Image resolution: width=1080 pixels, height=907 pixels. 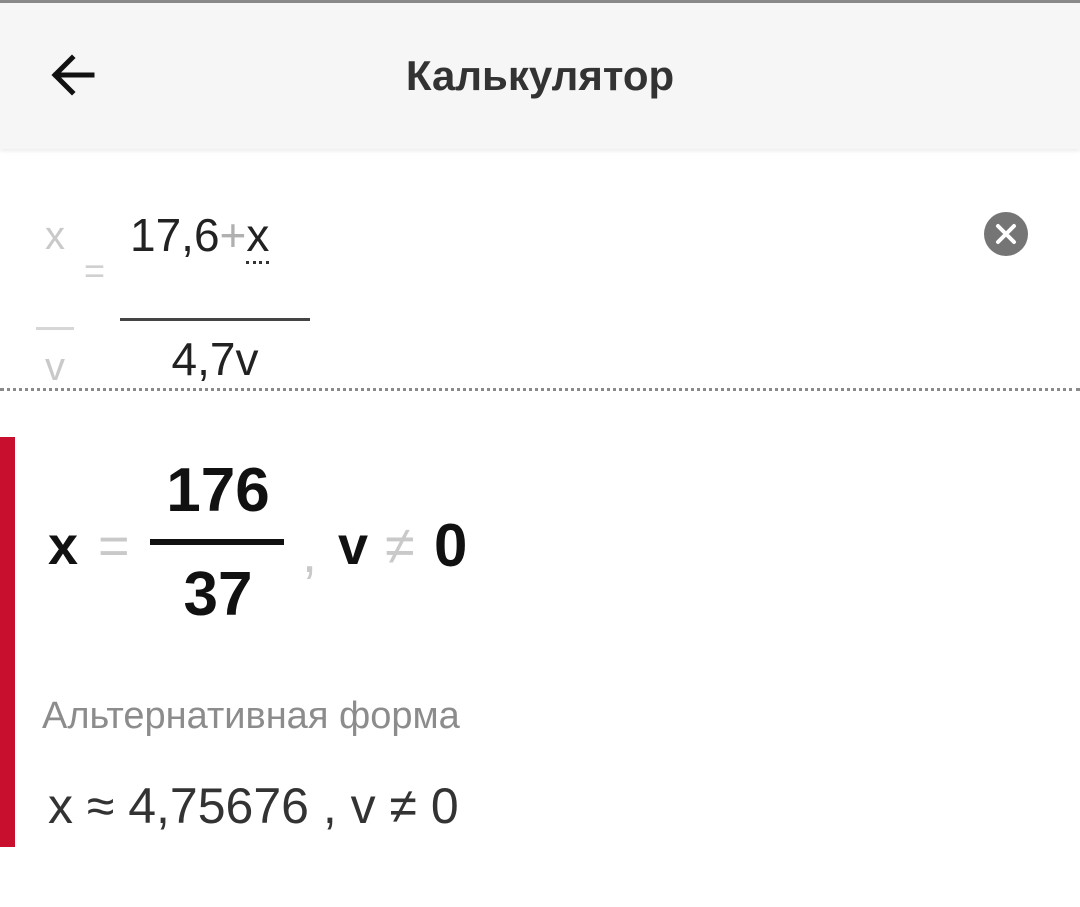 I want to click on input-numerator: 17,6+x, so click(x=200, y=236).